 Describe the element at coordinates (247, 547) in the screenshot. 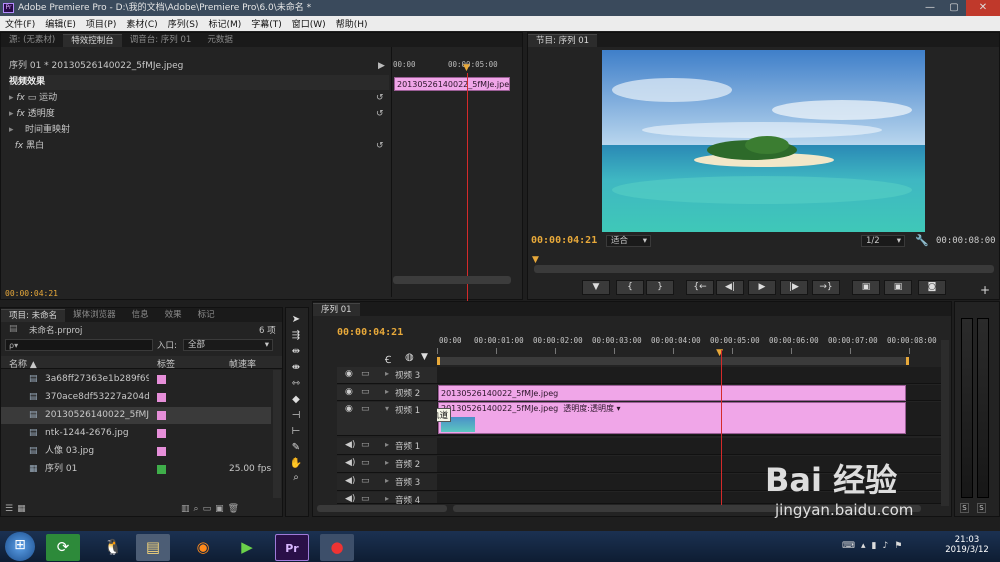

I see `media-player-icon: ▶` at that location.